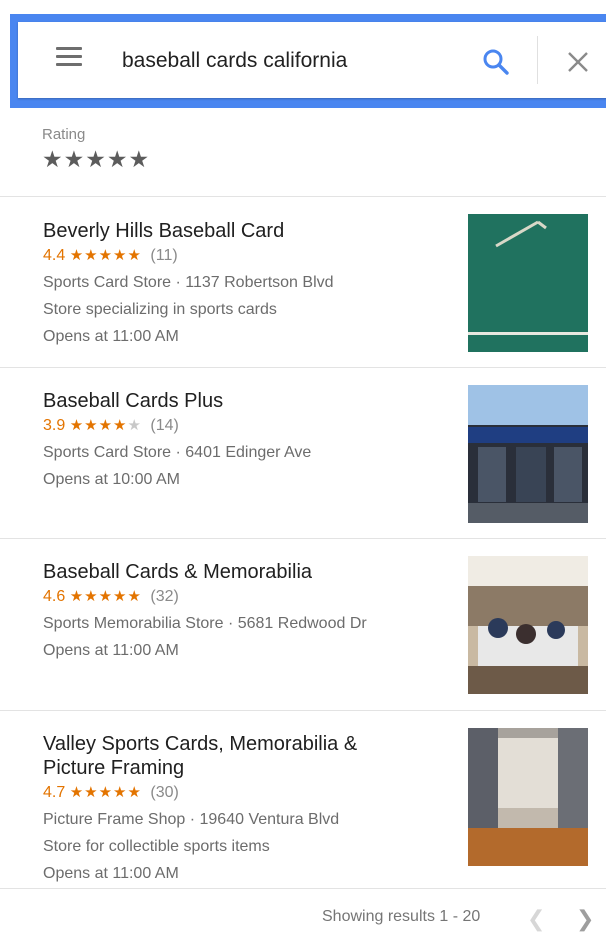 The image size is (606, 932). Describe the element at coordinates (496, 62) in the screenshot. I see `search-icon` at that location.